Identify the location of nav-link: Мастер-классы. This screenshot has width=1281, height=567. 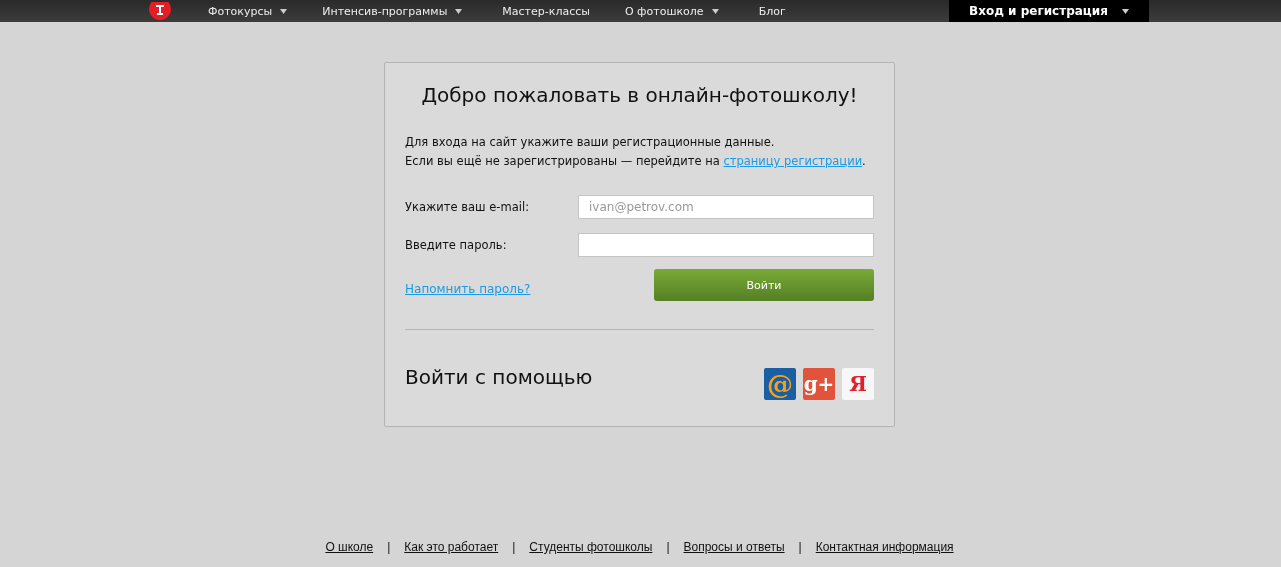
(546, 11).